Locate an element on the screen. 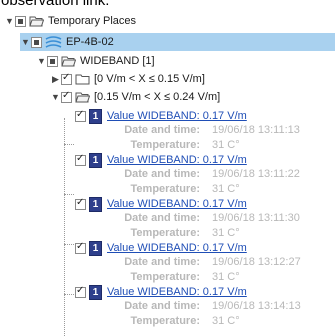  date-value: 19/06/18 13:11:22 is located at coordinates (256, 174).